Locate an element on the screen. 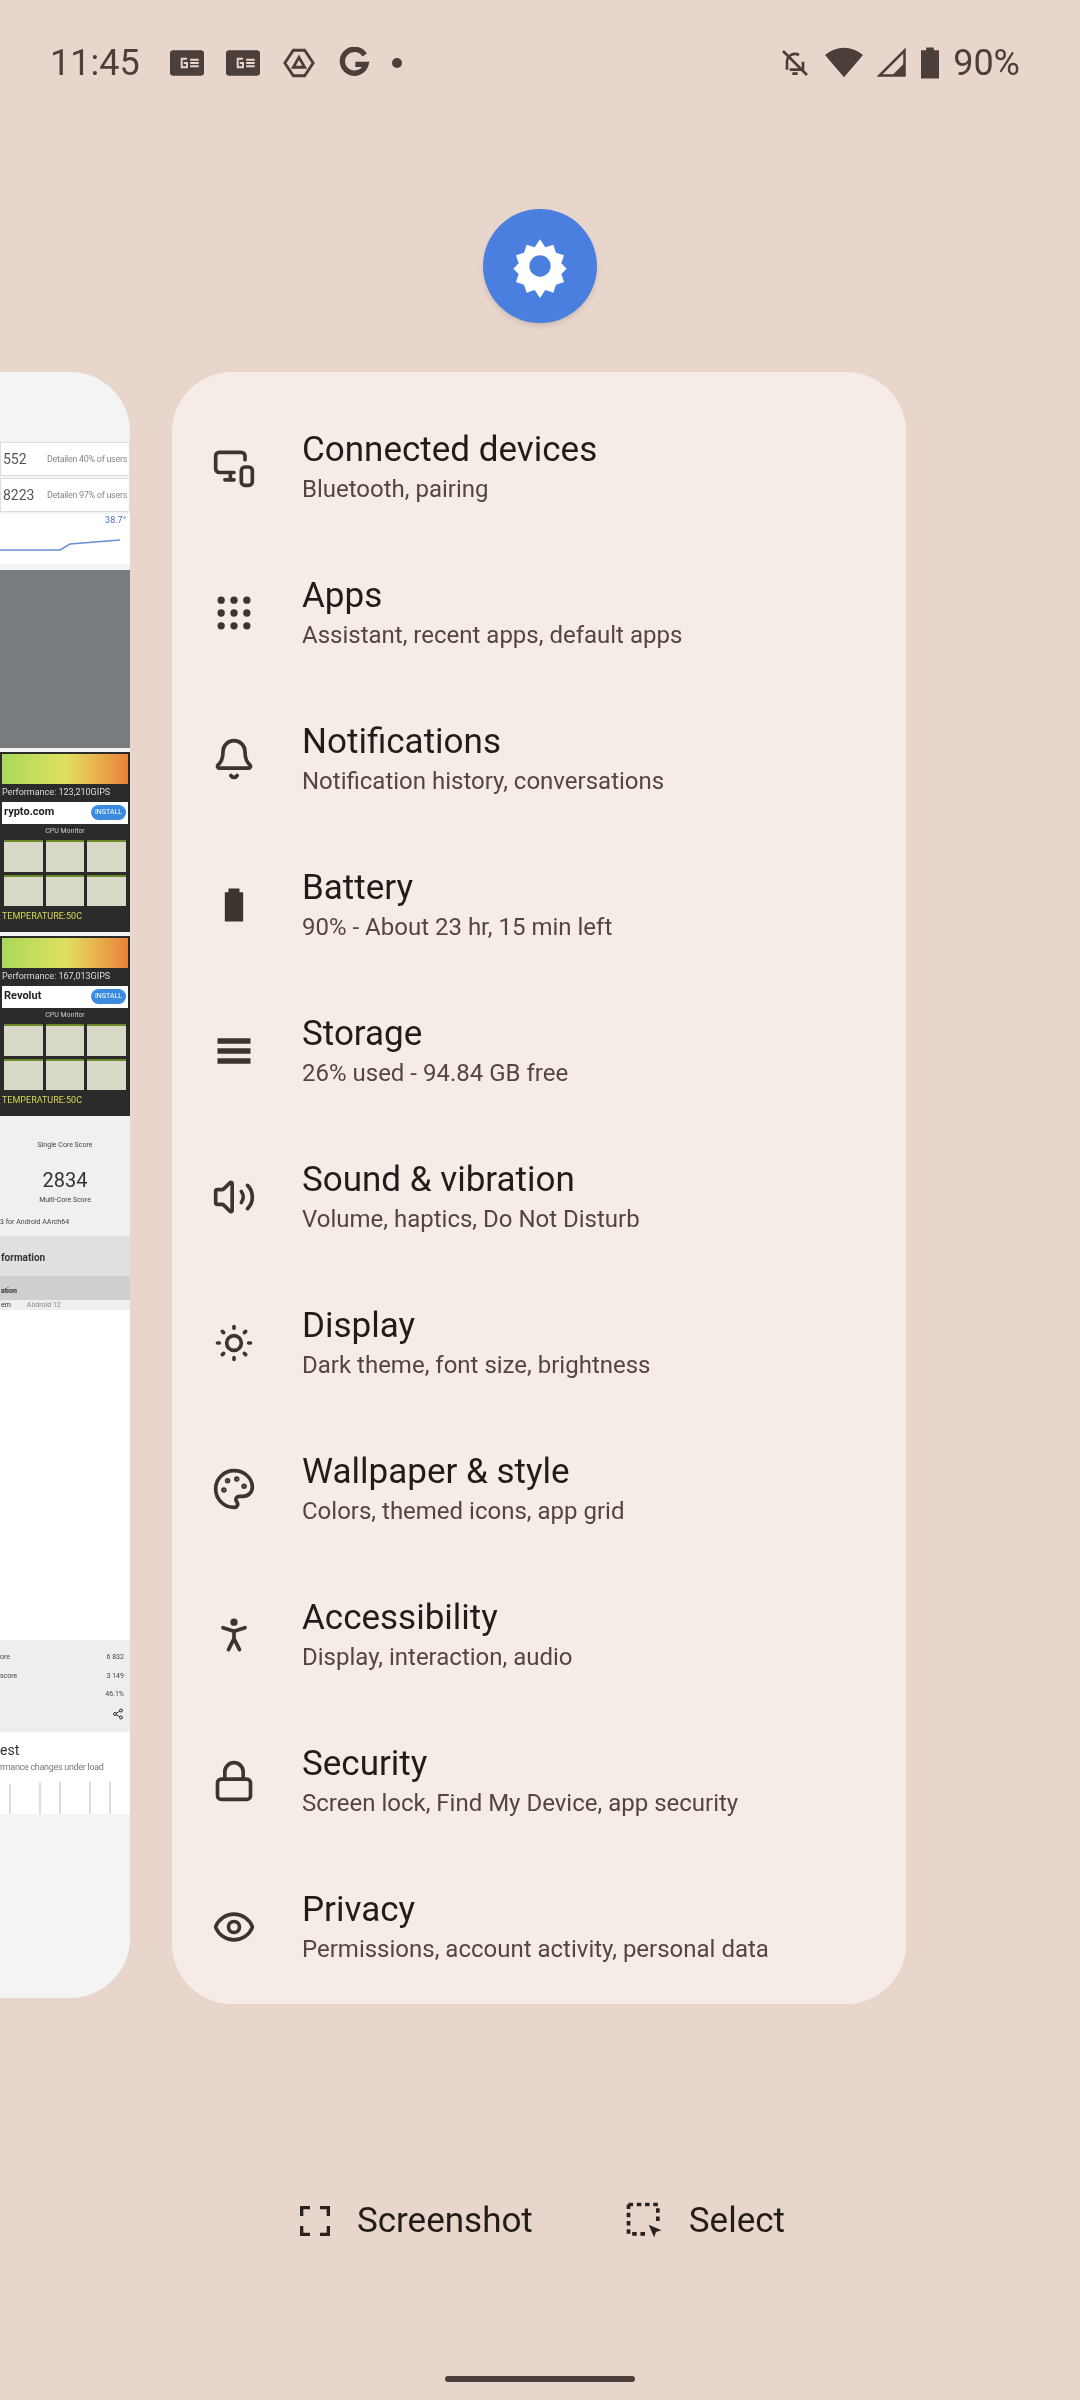 Image resolution: width=1080 pixels, height=2400 pixels. line-chart: 38.7° is located at coordinates (65, 539).